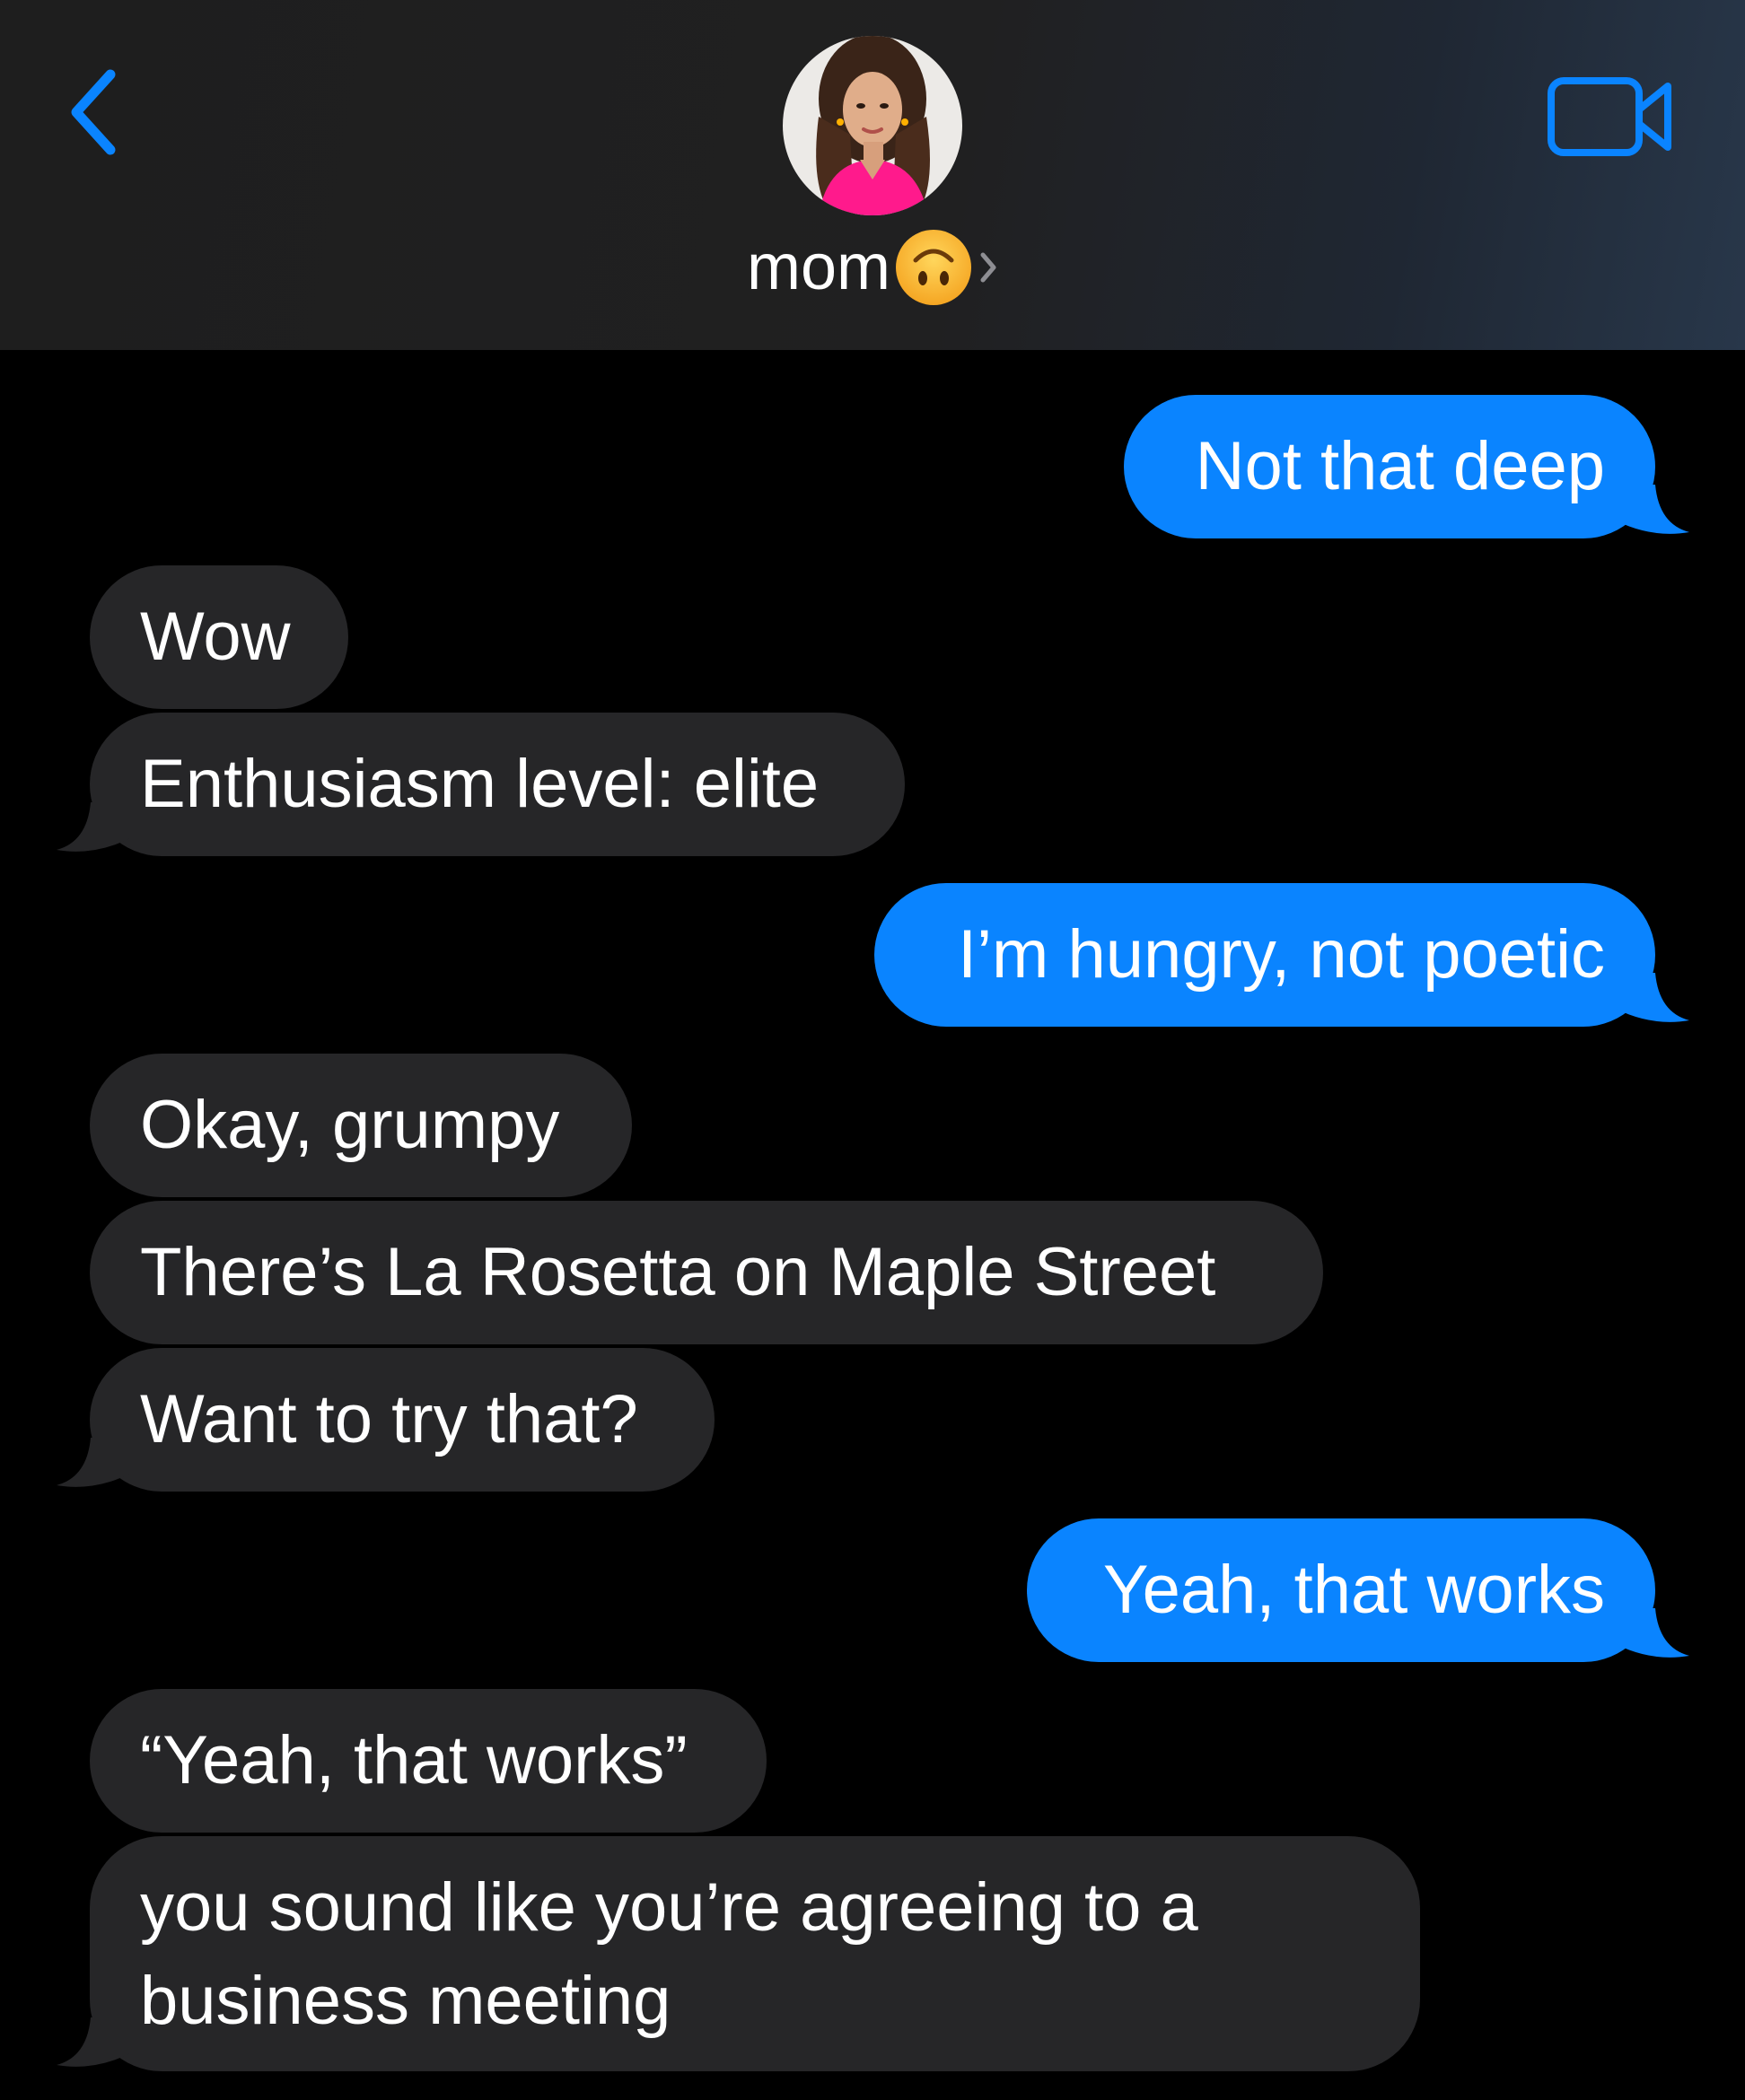  I want to click on message-bubble-received: “Yeah, that works”, so click(428, 1761).